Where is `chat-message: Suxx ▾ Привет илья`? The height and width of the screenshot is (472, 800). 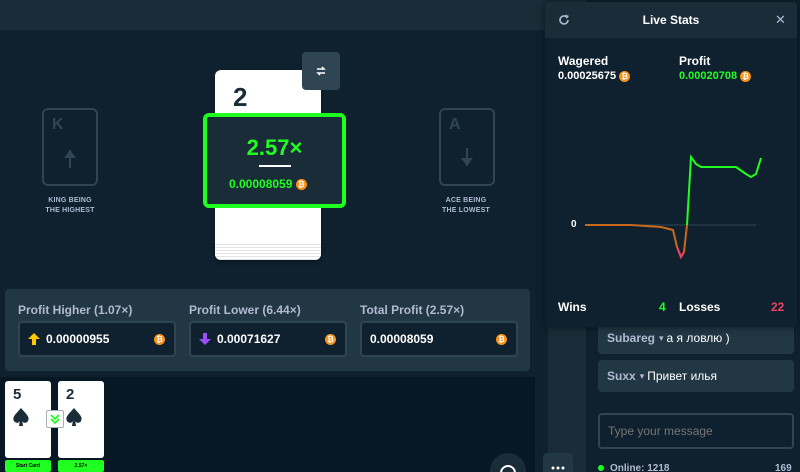
chat-message: Suxx ▾ Привет илья is located at coordinates (696, 376).